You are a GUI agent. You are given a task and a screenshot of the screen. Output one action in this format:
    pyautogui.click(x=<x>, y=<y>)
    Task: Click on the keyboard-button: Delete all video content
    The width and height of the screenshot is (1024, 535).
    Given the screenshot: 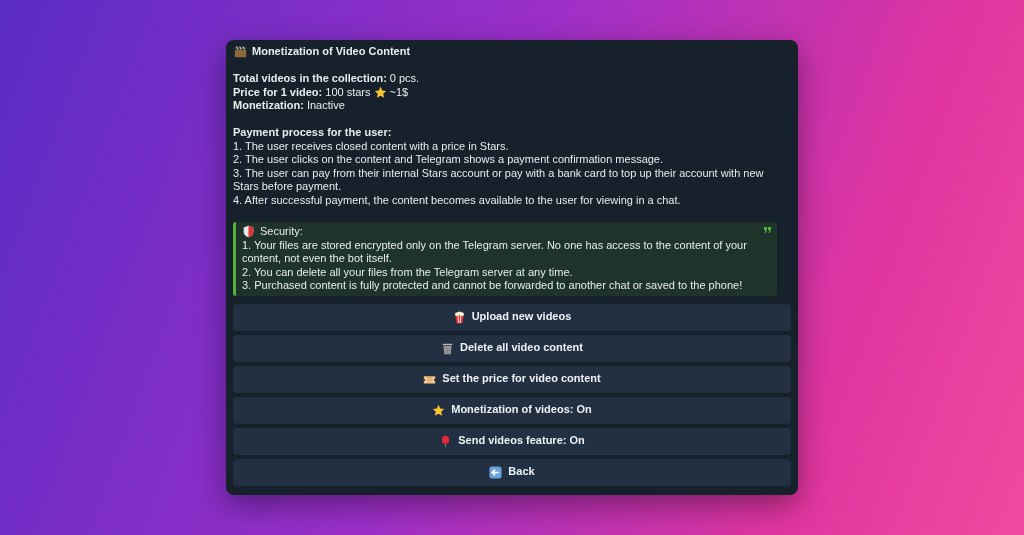 What is the action you would take?
    pyautogui.click(x=512, y=348)
    